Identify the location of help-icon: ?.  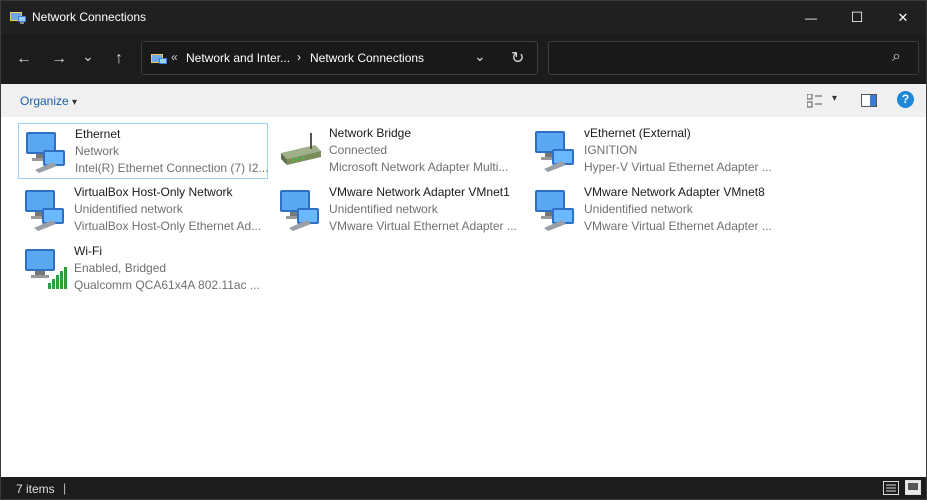
(905, 99).